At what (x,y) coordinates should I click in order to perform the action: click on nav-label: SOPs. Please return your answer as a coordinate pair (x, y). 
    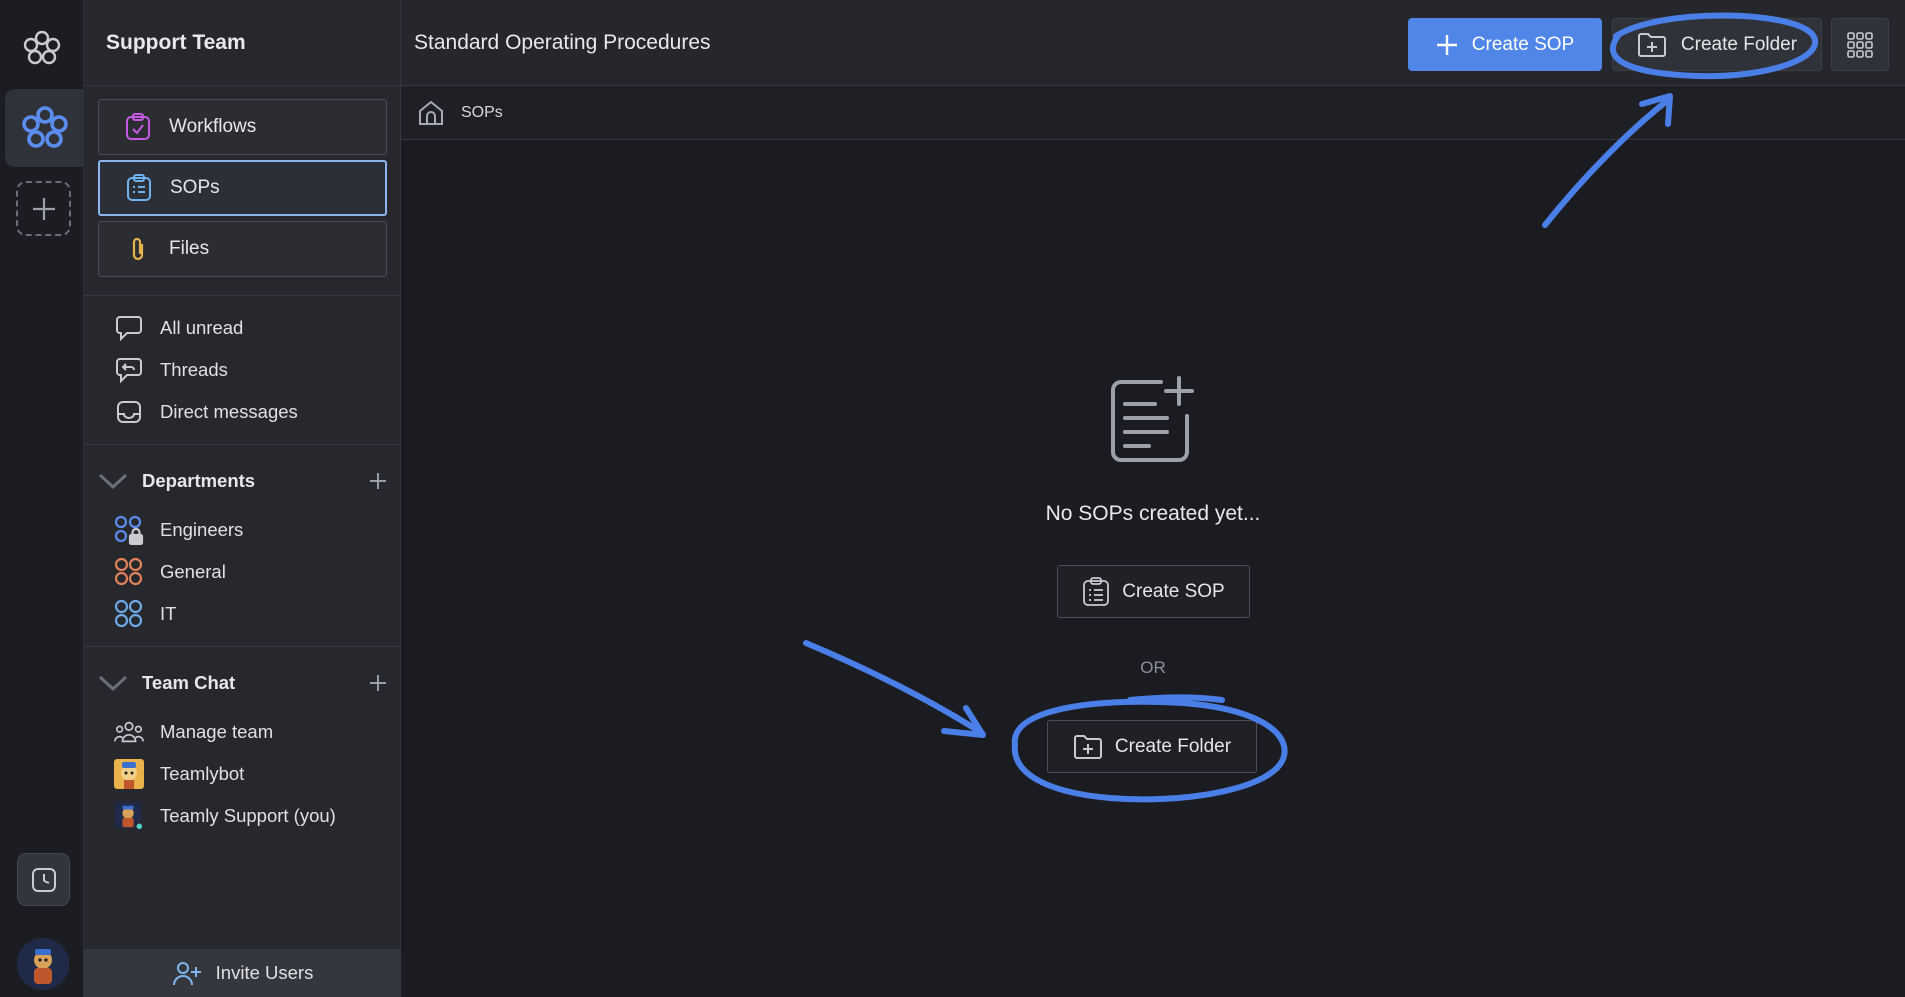
    Looking at the image, I should click on (195, 187).